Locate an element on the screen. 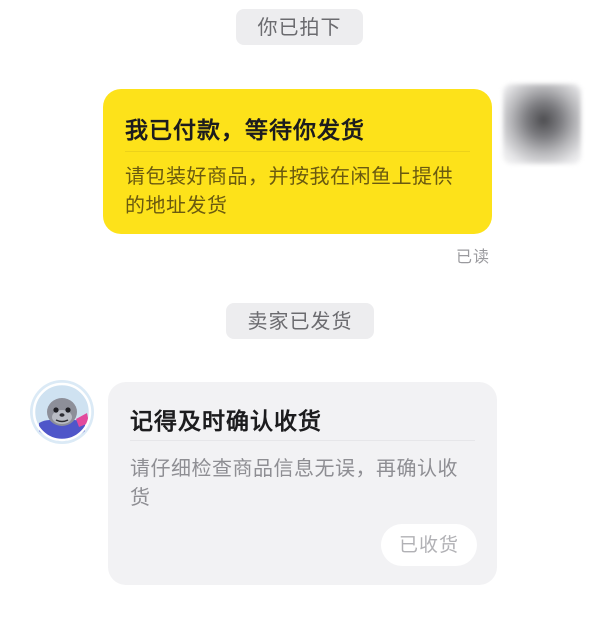 The width and height of the screenshot is (600, 619). received-button: 已收货 is located at coordinates (429, 545).